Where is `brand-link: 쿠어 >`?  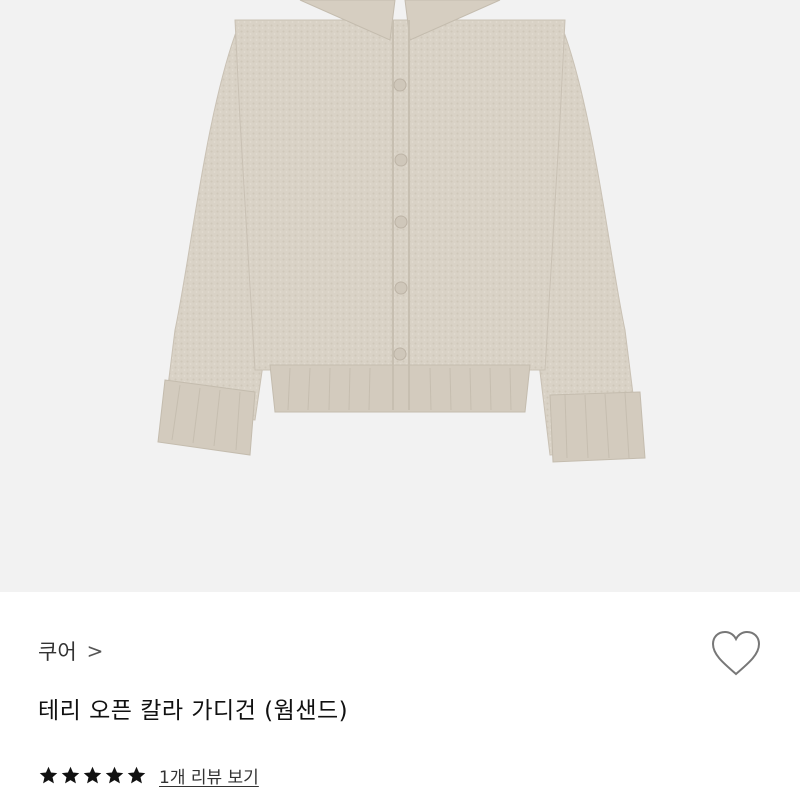
brand-link: 쿠어 > is located at coordinates (70, 651).